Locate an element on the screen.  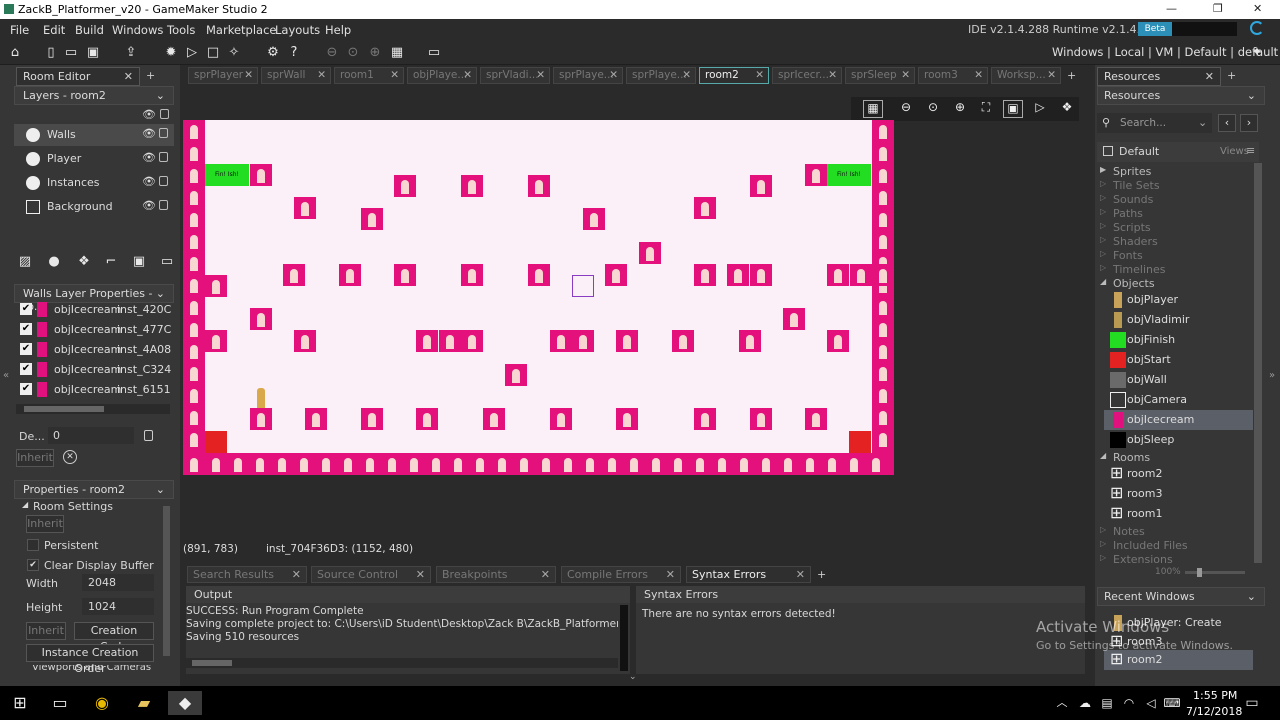
instance-row: ✔ objIcecream inst_6151 is located at coordinates (94, 390).